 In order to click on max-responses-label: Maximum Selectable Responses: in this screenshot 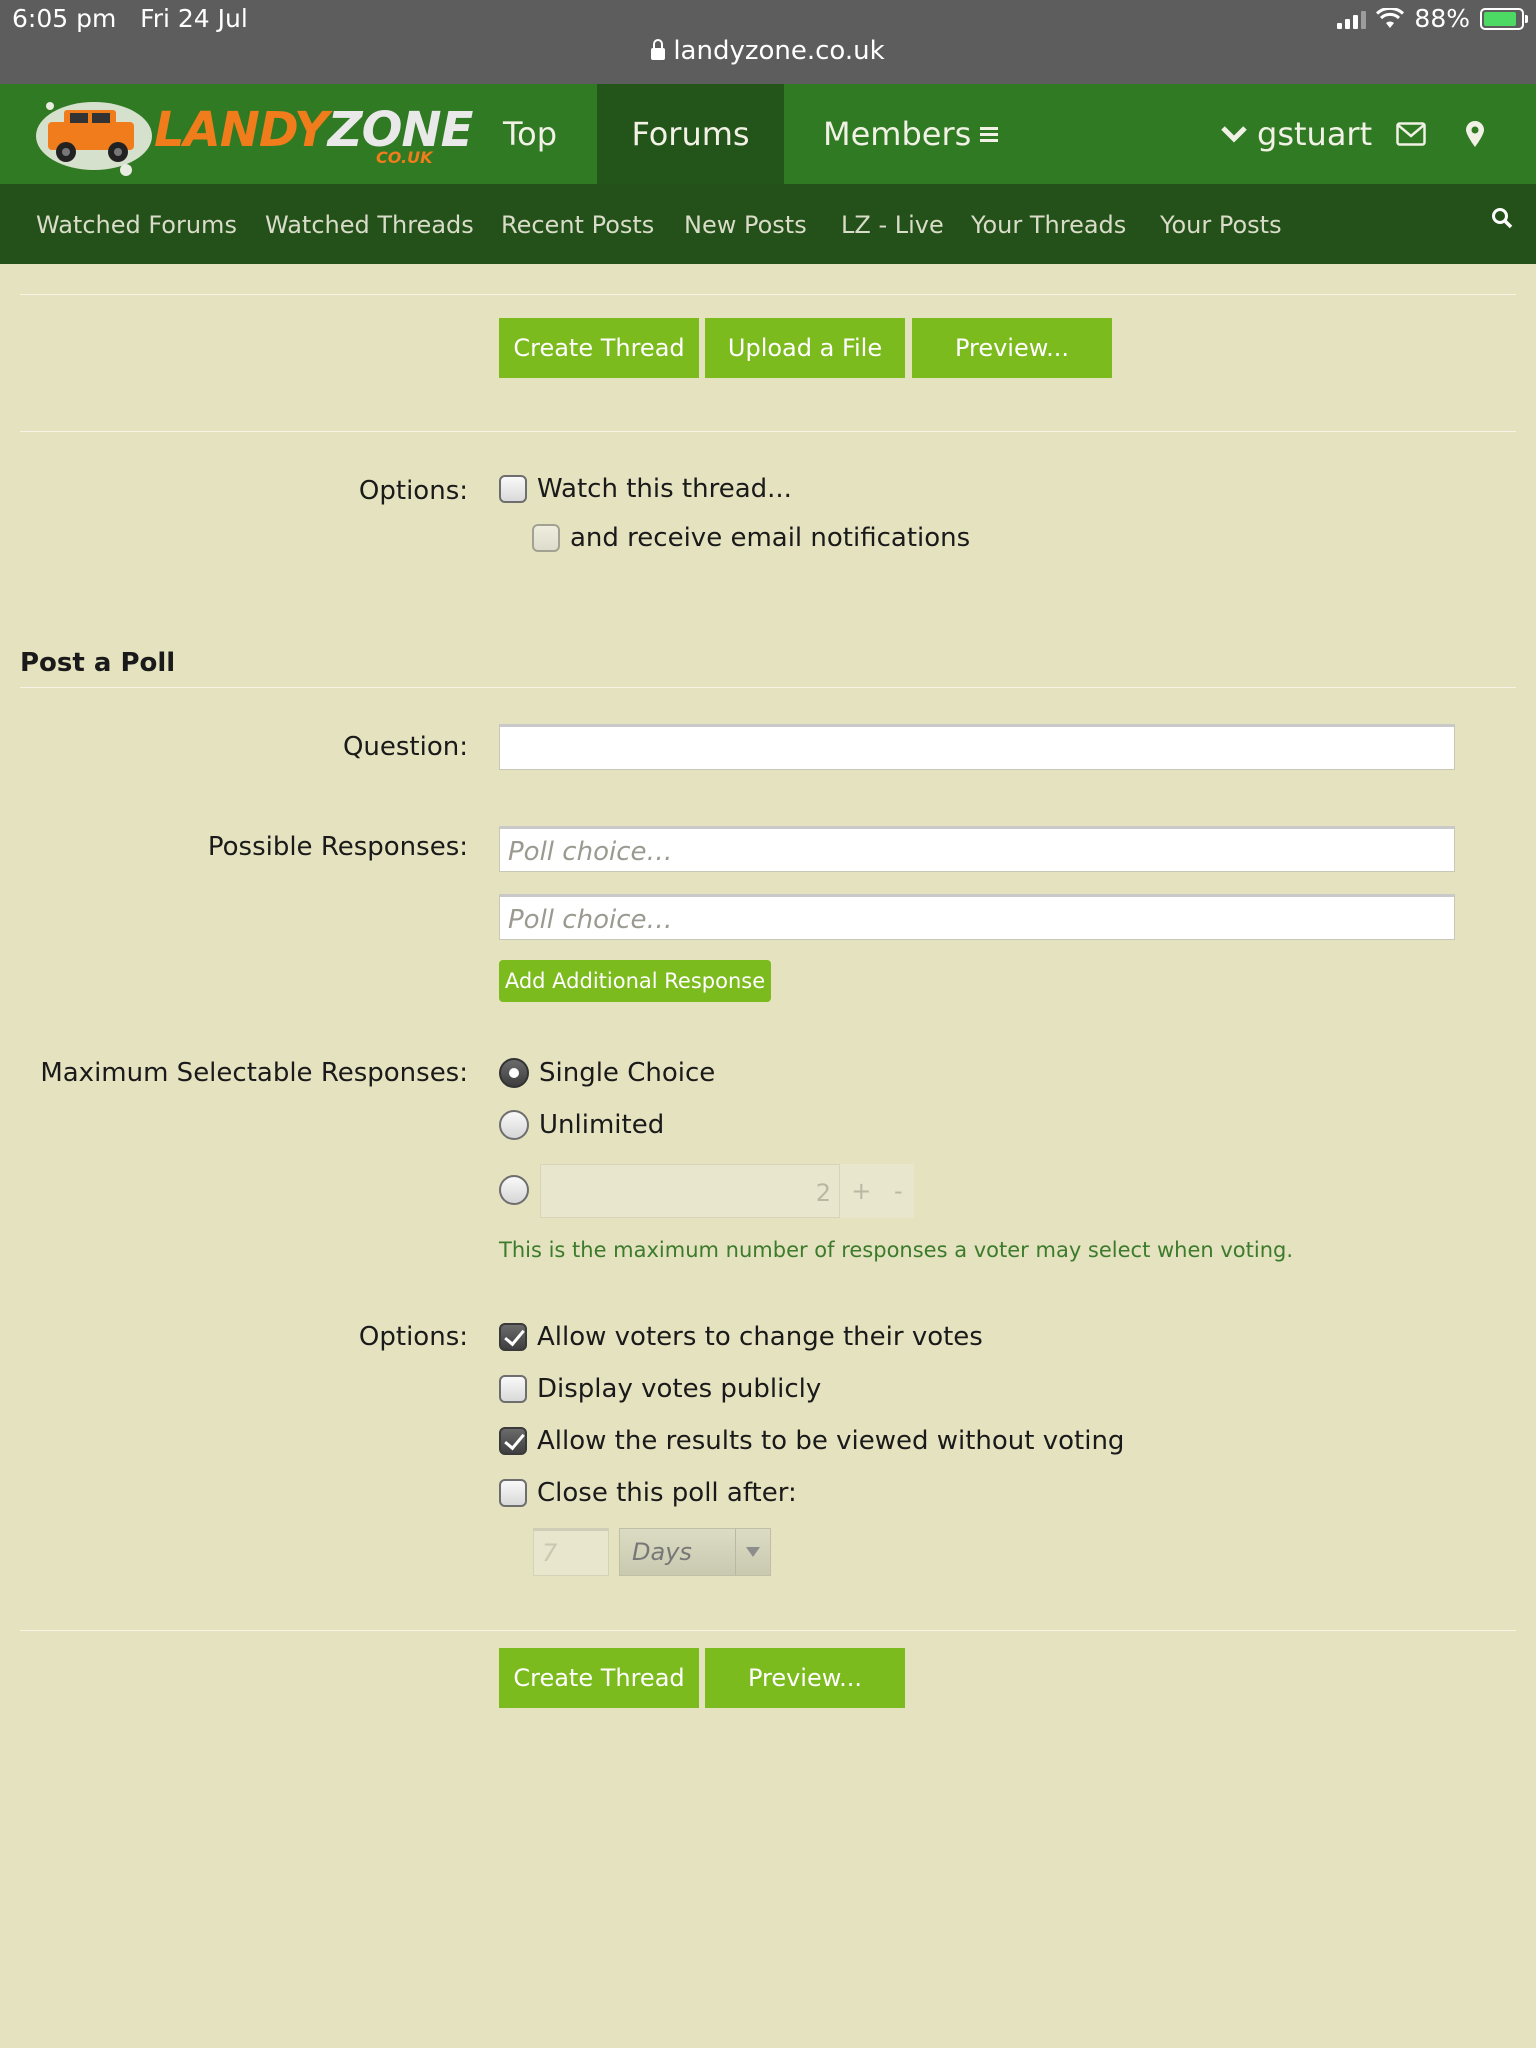, I will do `click(254, 1073)`.